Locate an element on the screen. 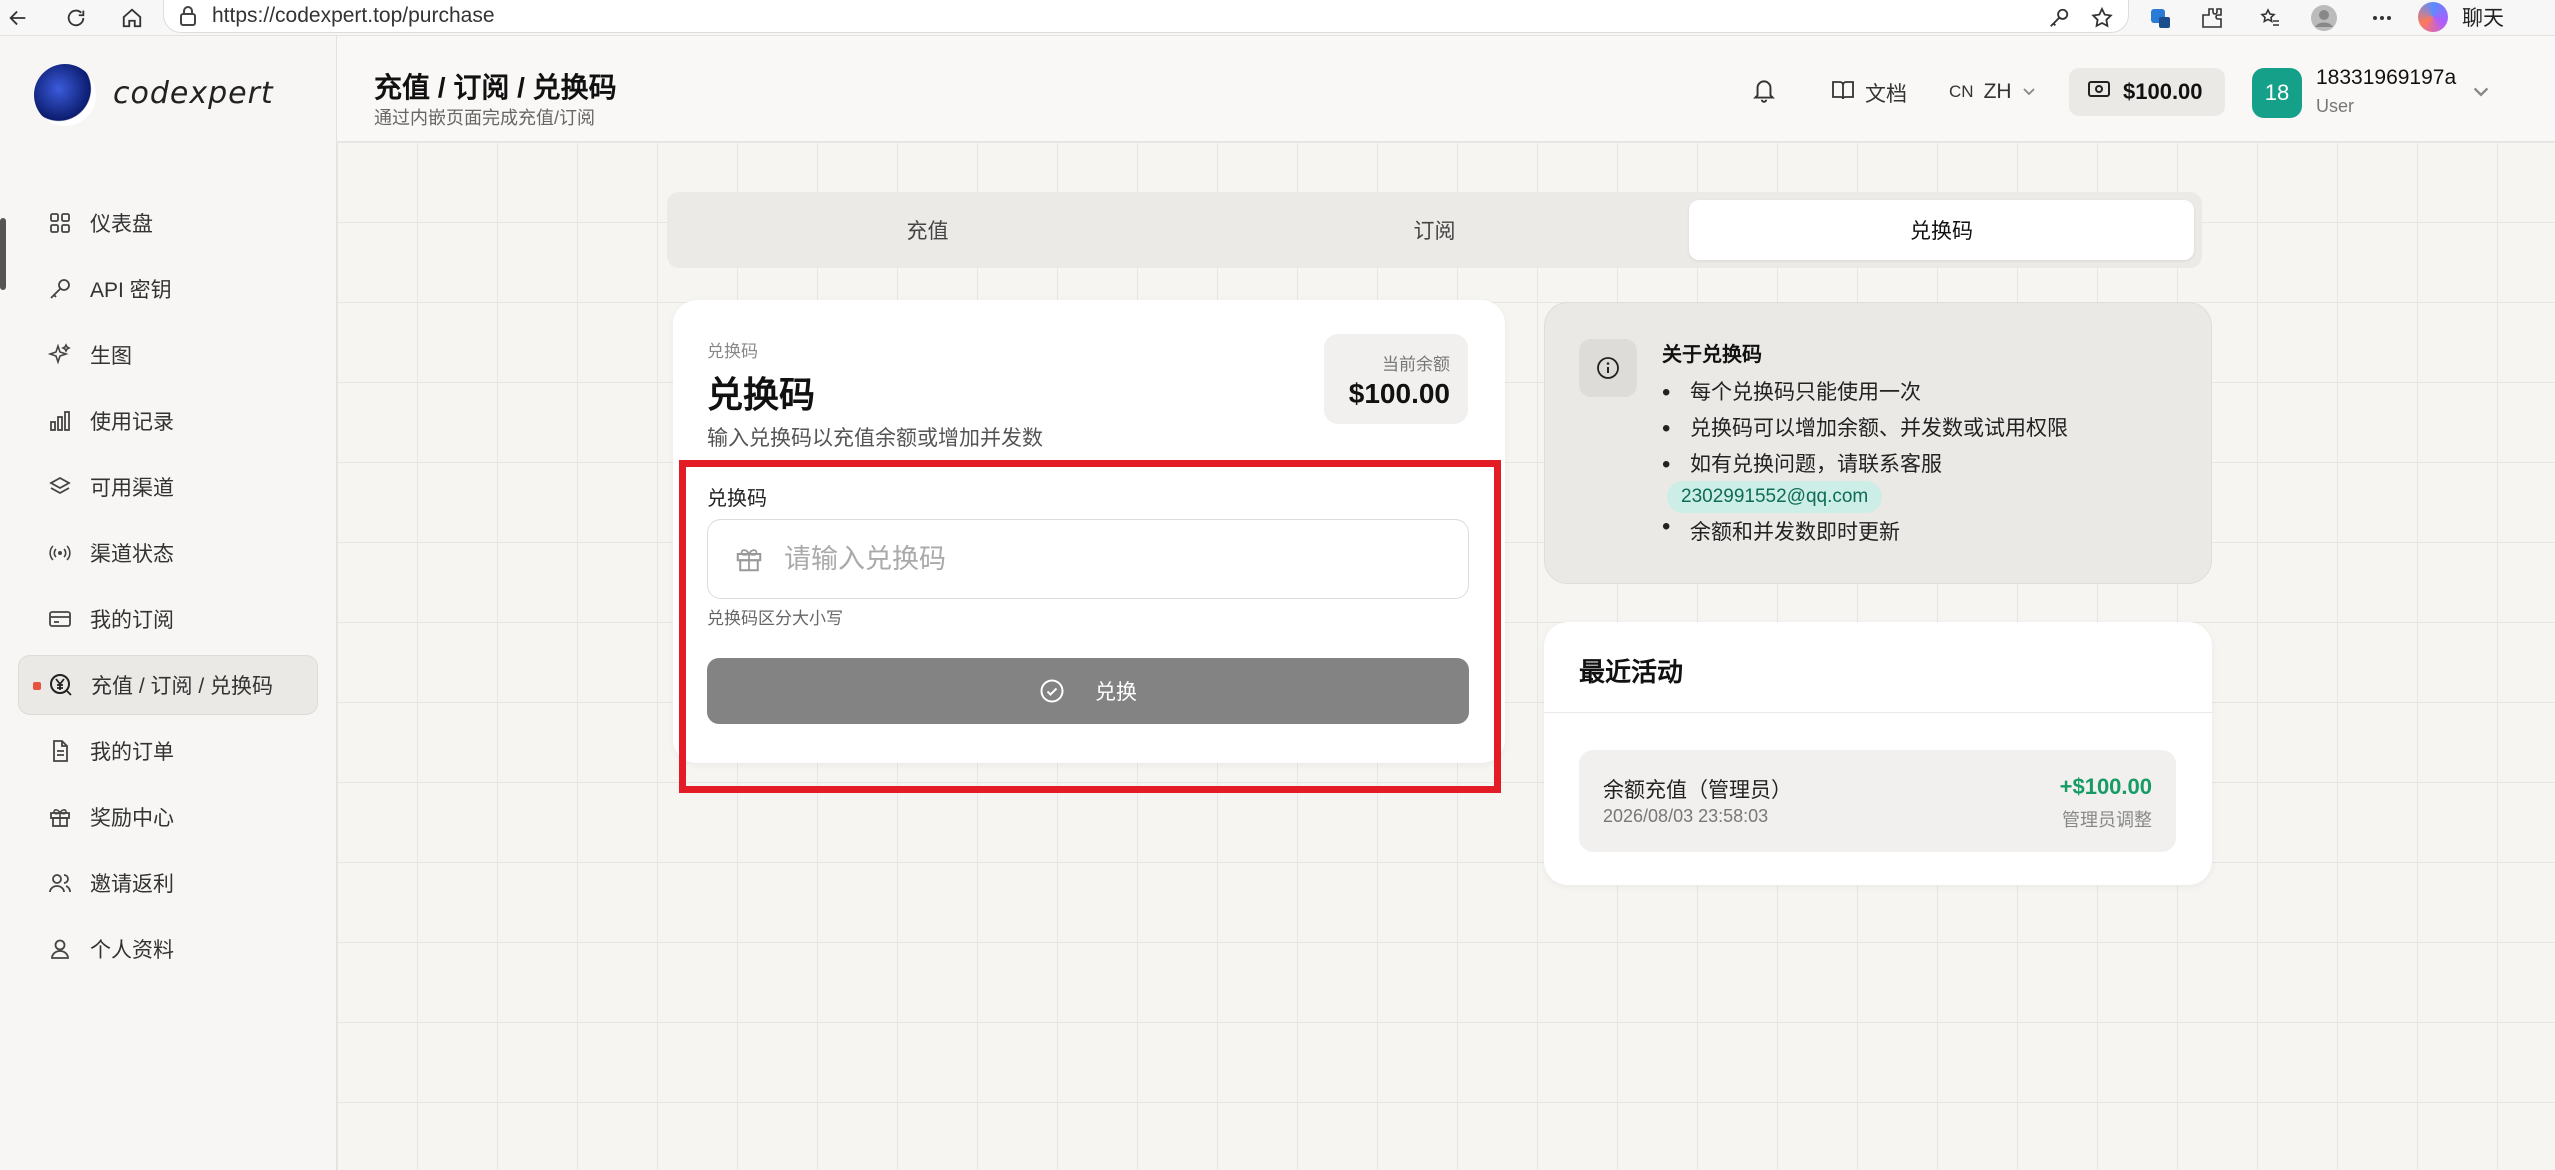 This screenshot has width=2555, height=1170. sidebar-item-api-keys: API 密钥 is located at coordinates (168, 289).